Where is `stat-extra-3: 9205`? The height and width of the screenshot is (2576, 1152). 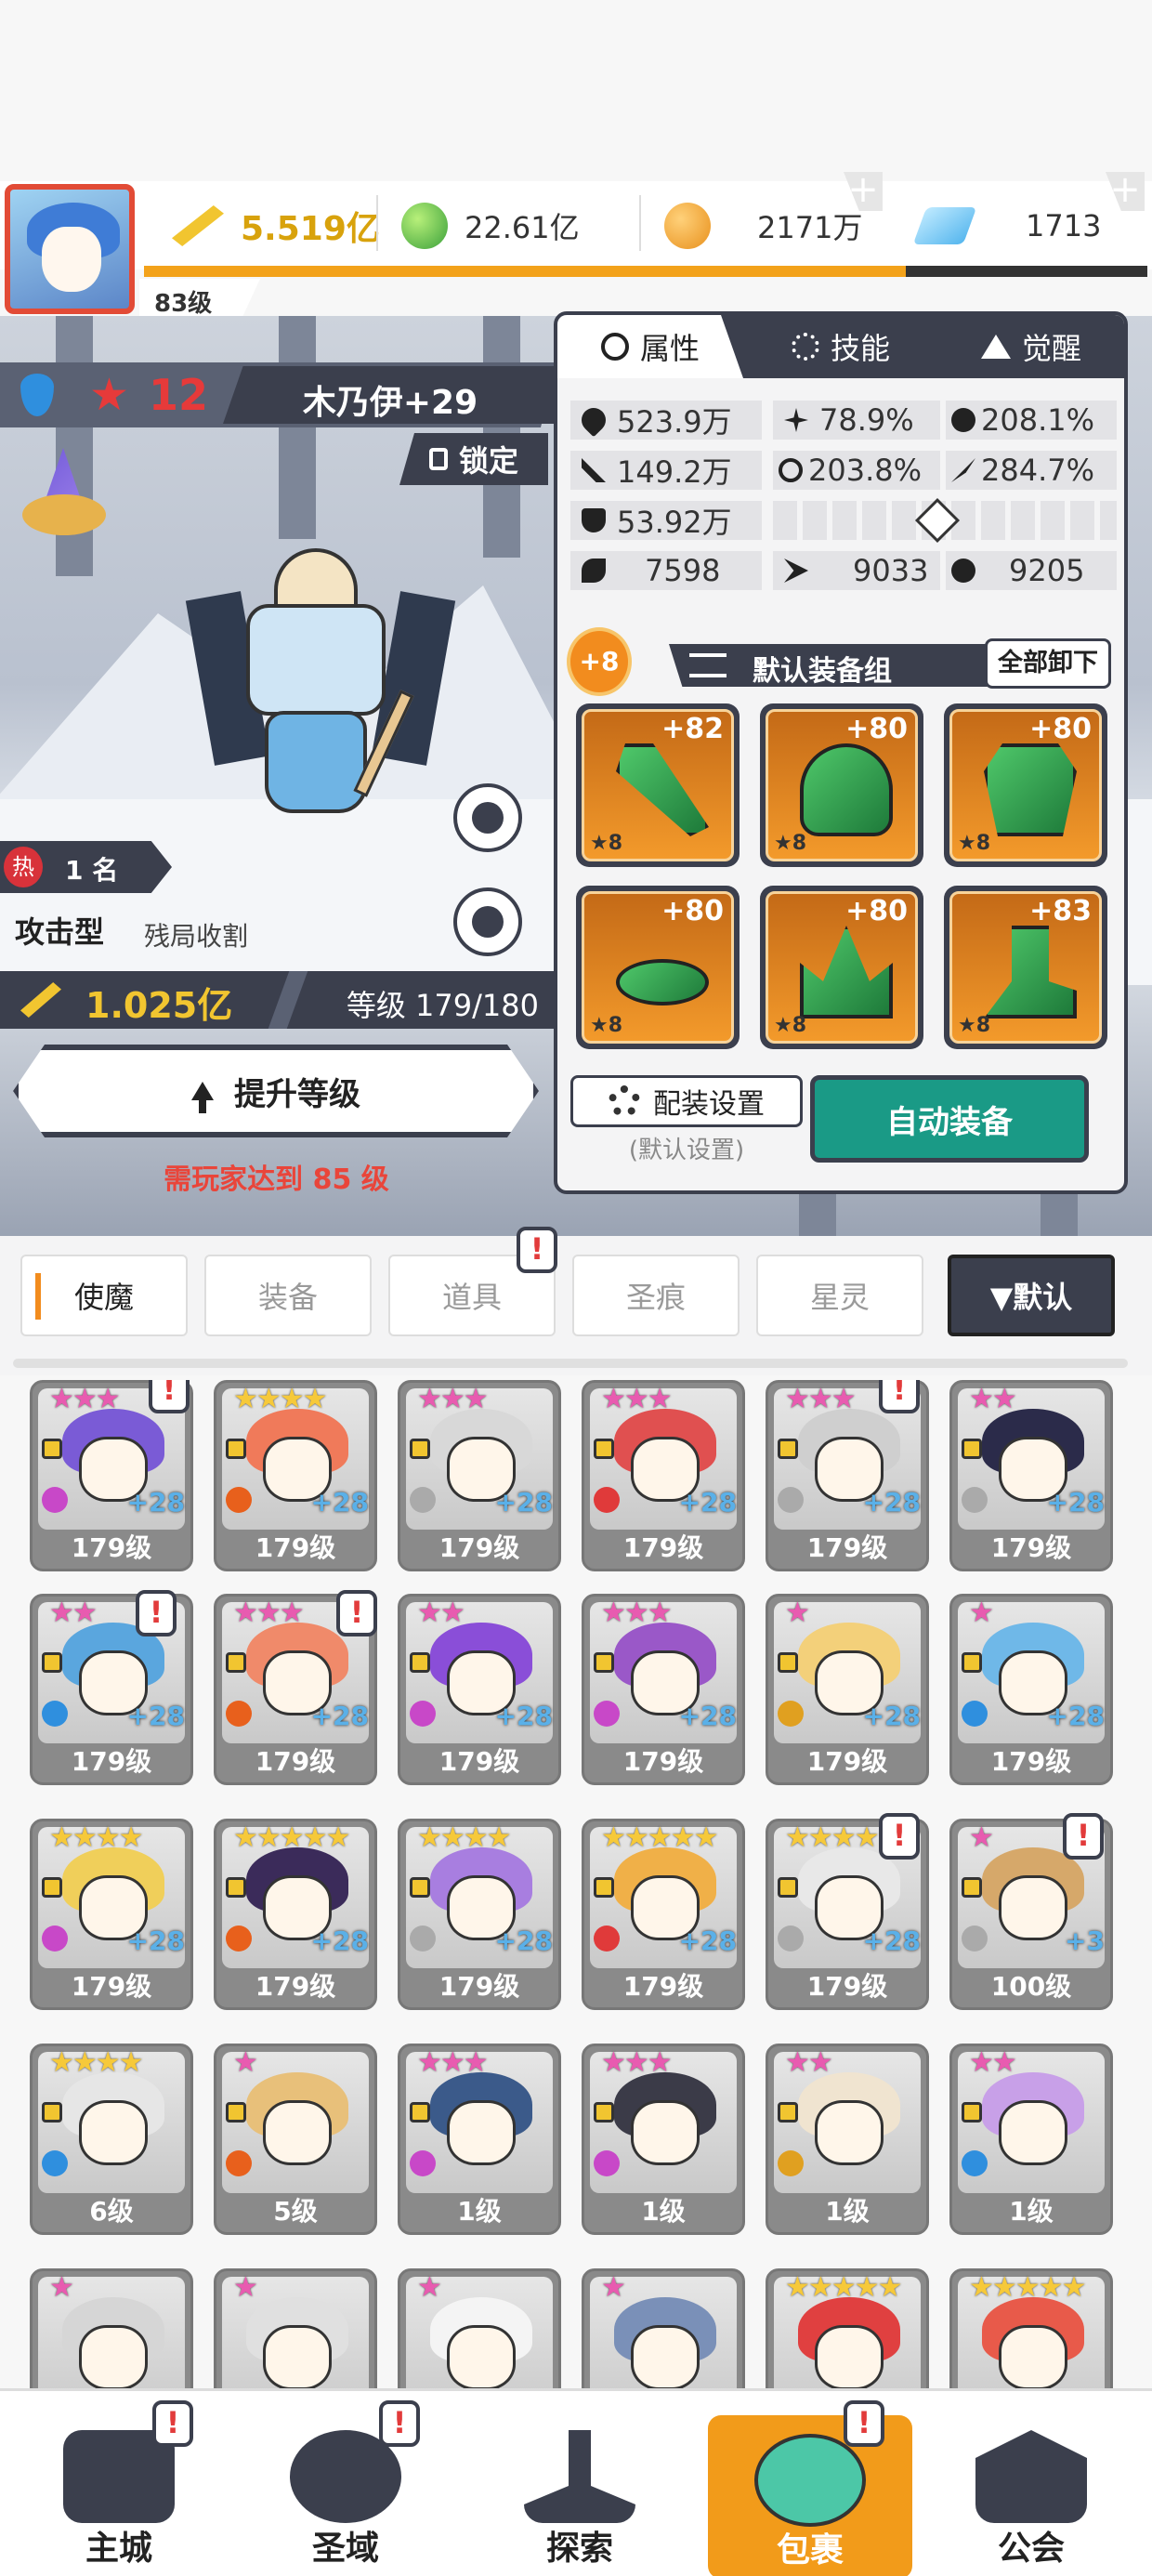 stat-extra-3: 9205 is located at coordinates (1031, 570).